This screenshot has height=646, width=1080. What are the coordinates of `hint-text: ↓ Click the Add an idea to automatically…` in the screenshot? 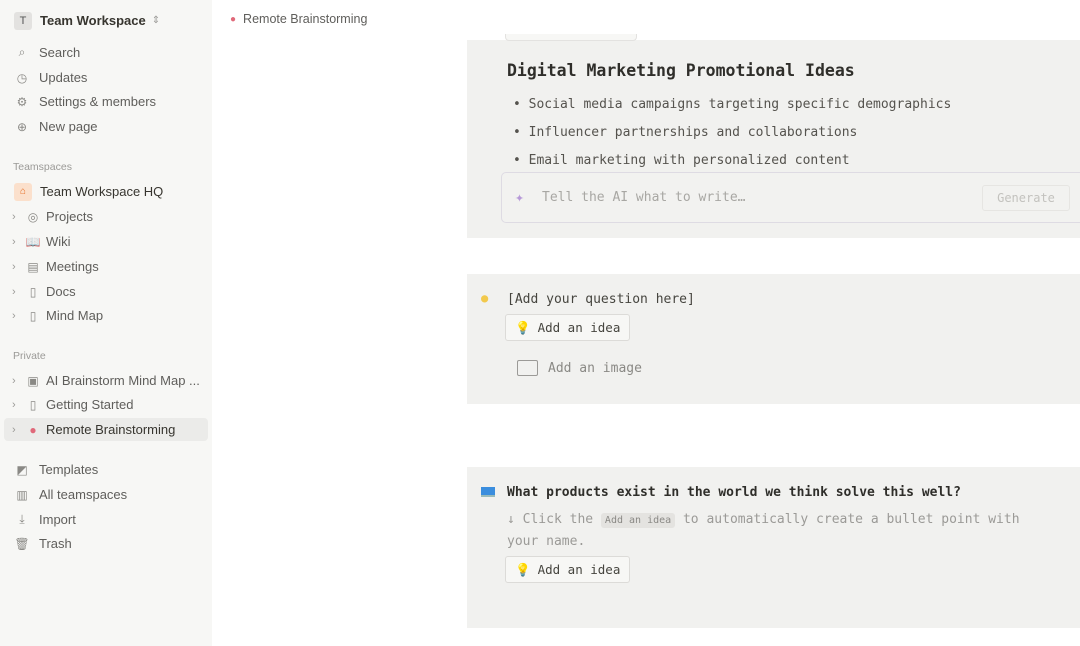 It's located at (763, 530).